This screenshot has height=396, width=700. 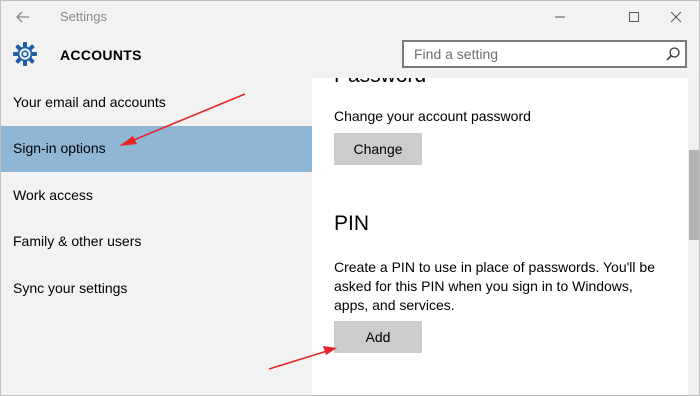 What do you see at coordinates (350, 55) in the screenshot?
I see `page-header: ACCOUNTS` at bounding box center [350, 55].